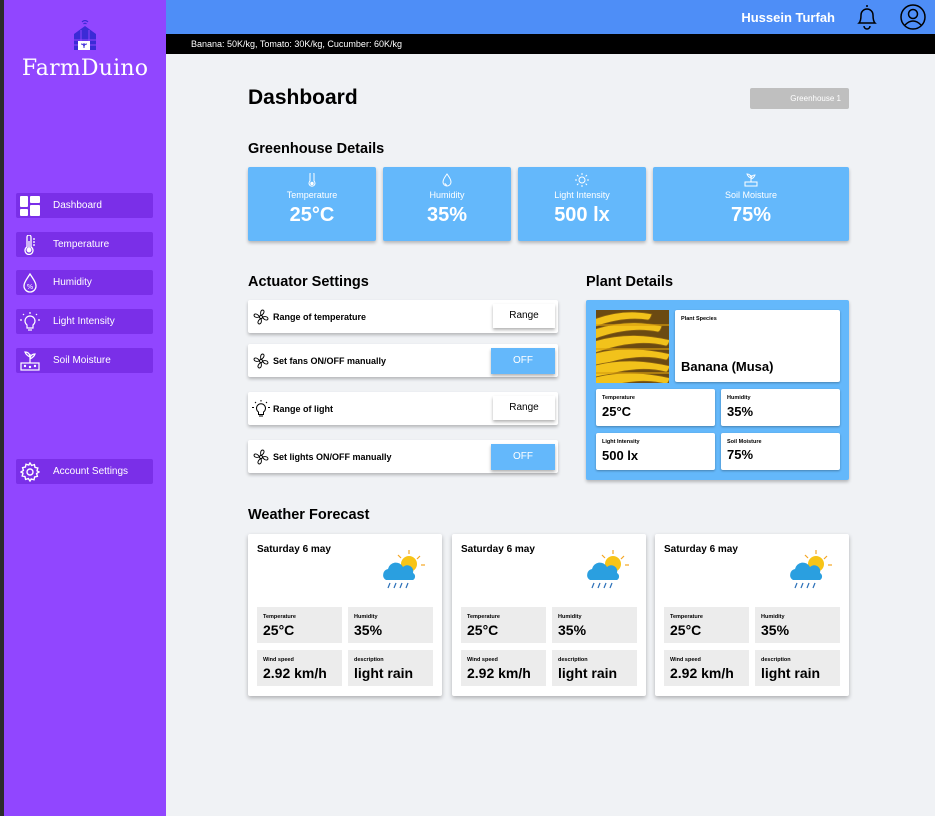 The width and height of the screenshot is (935, 816). I want to click on app-name: FarmDuino, so click(85, 68).